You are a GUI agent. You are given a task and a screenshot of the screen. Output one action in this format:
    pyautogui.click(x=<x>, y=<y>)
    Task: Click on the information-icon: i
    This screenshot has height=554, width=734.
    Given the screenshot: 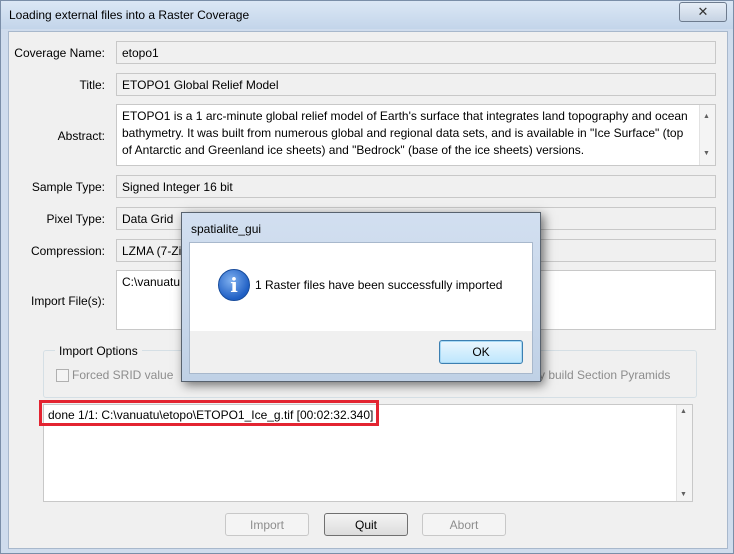 What is the action you would take?
    pyautogui.click(x=234, y=285)
    